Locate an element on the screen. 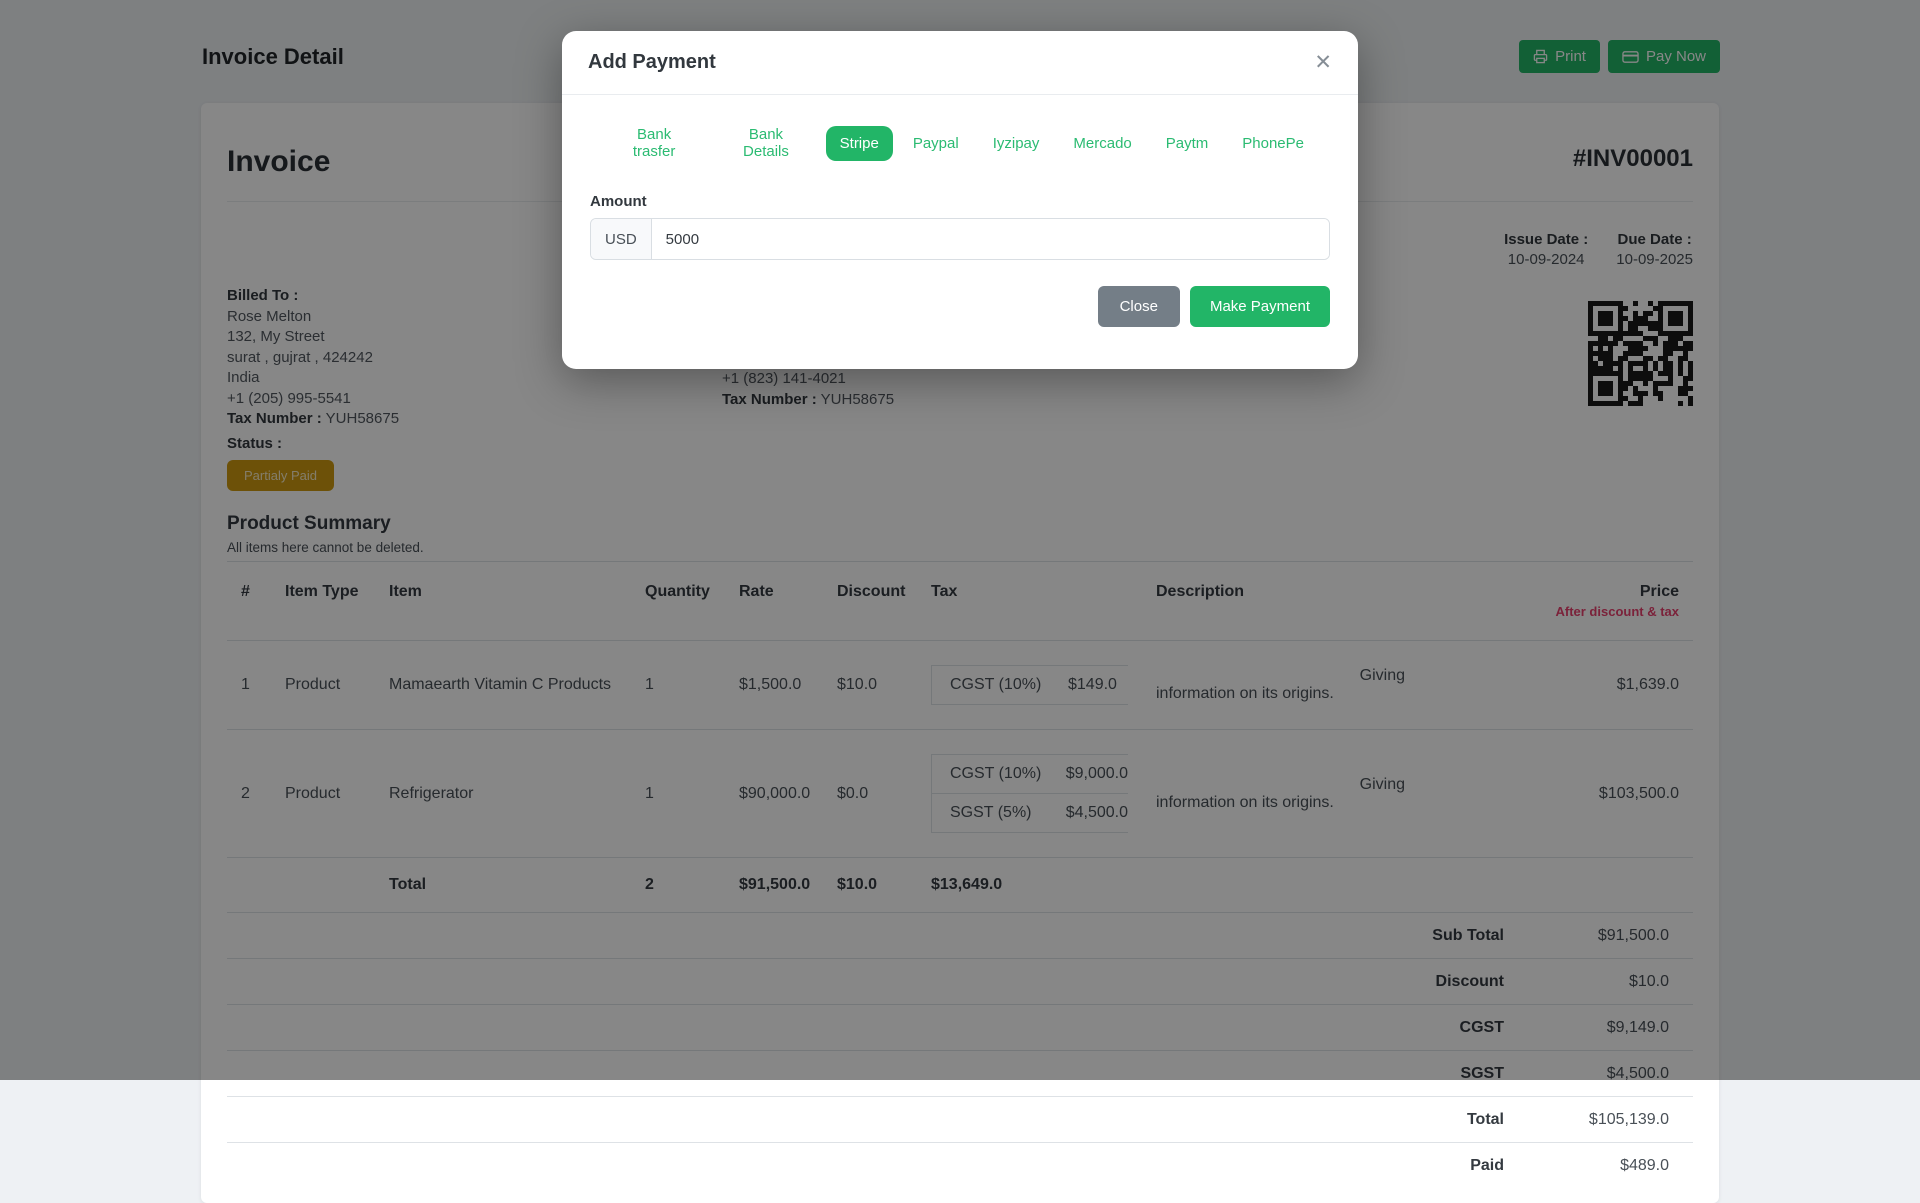  tab-bank-transfer: Bank trasfer is located at coordinates (654, 143).